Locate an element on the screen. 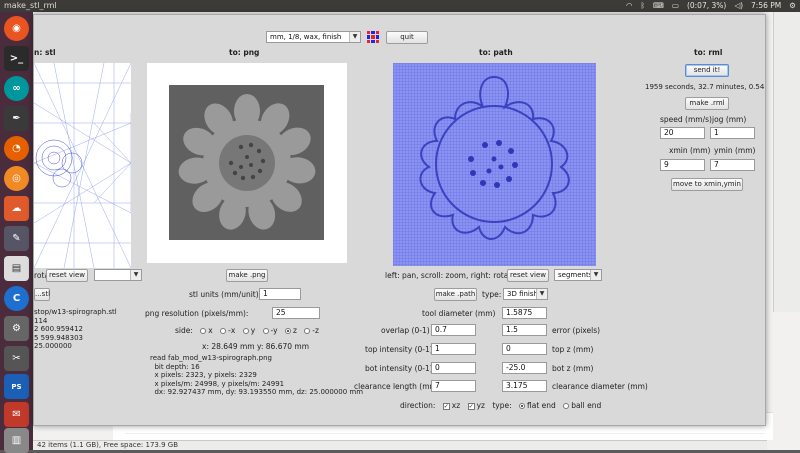 Image resolution: width=800 pixels, height=453 pixels. bot-intensity-label: bot intensity (0-1) is located at coordinates (399, 368).